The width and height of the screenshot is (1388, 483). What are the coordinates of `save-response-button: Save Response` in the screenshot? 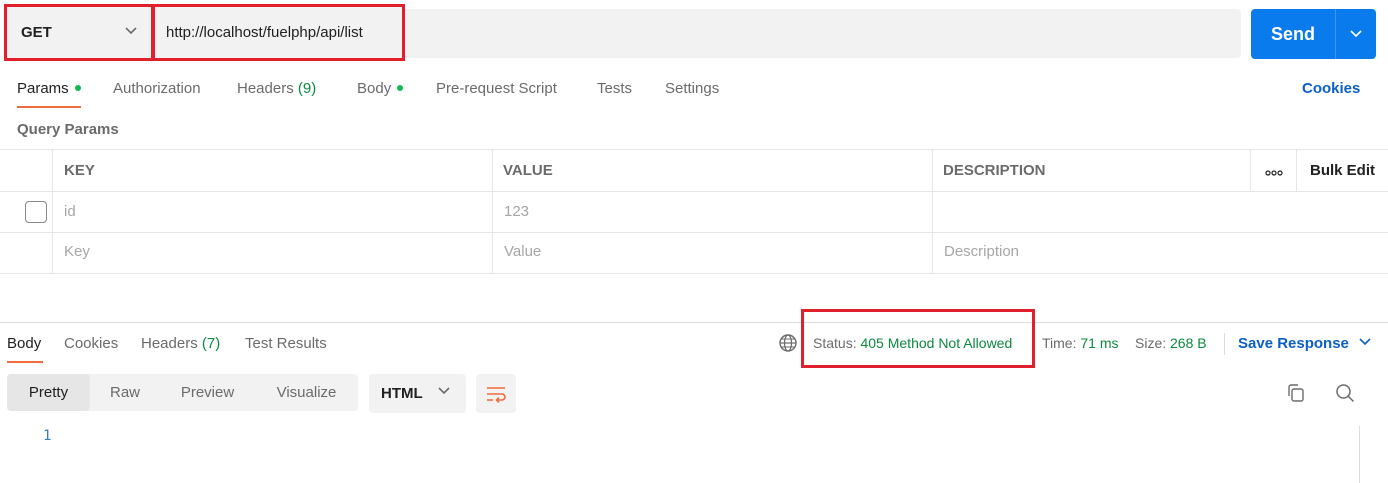 It's located at (1304, 343).